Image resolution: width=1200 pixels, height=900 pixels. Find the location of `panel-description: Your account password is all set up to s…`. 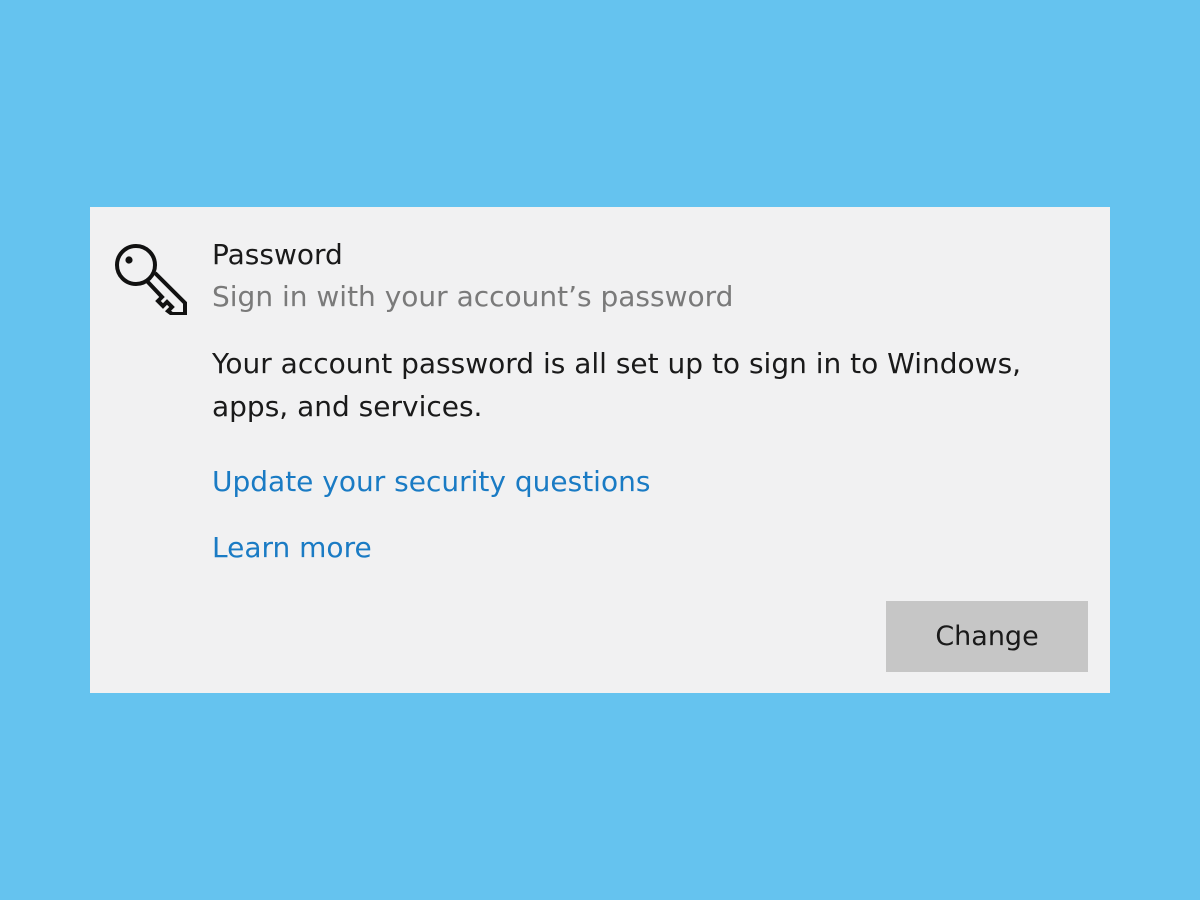

panel-description: Your account password is all set up to s… is located at coordinates (617, 385).